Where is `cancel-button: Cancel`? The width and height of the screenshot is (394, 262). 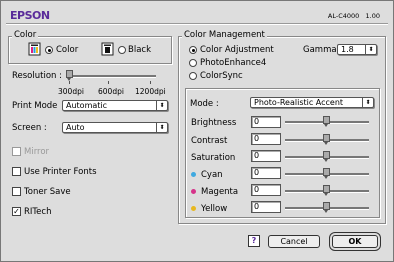 cancel-button: Cancel is located at coordinates (294, 241).